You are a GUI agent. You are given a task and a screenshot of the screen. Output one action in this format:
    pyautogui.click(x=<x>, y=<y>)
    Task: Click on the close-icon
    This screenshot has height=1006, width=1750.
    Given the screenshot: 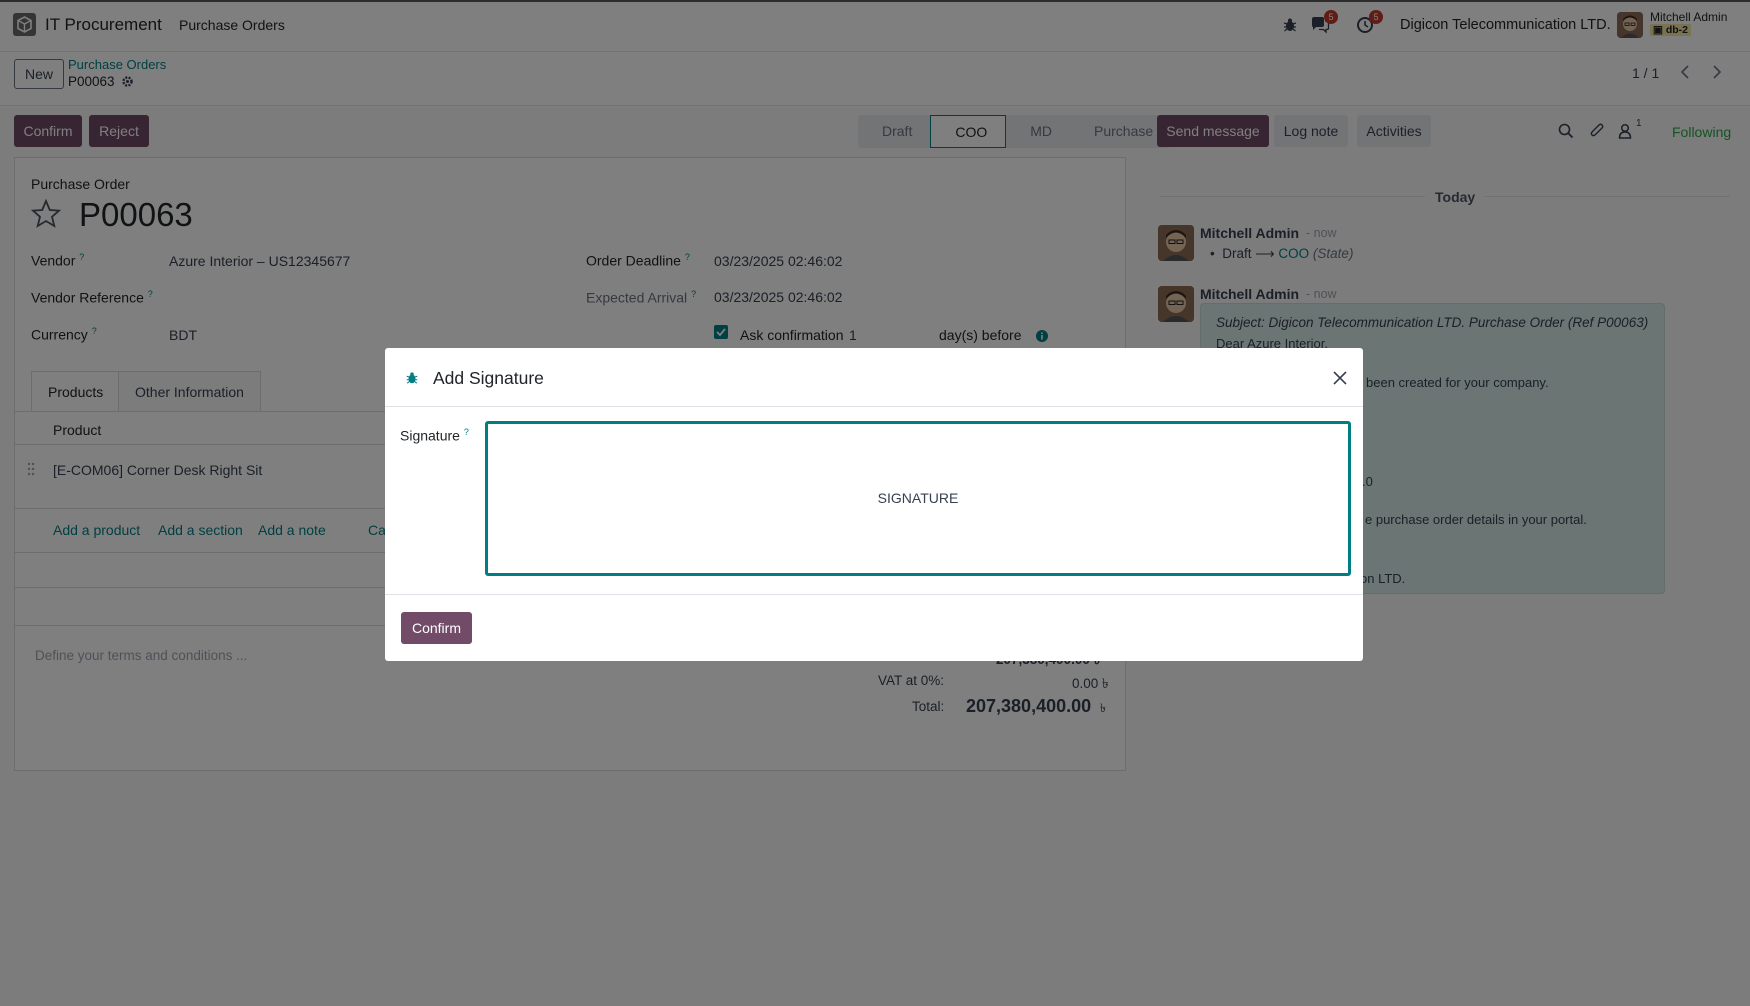 What is the action you would take?
    pyautogui.click(x=1340, y=378)
    